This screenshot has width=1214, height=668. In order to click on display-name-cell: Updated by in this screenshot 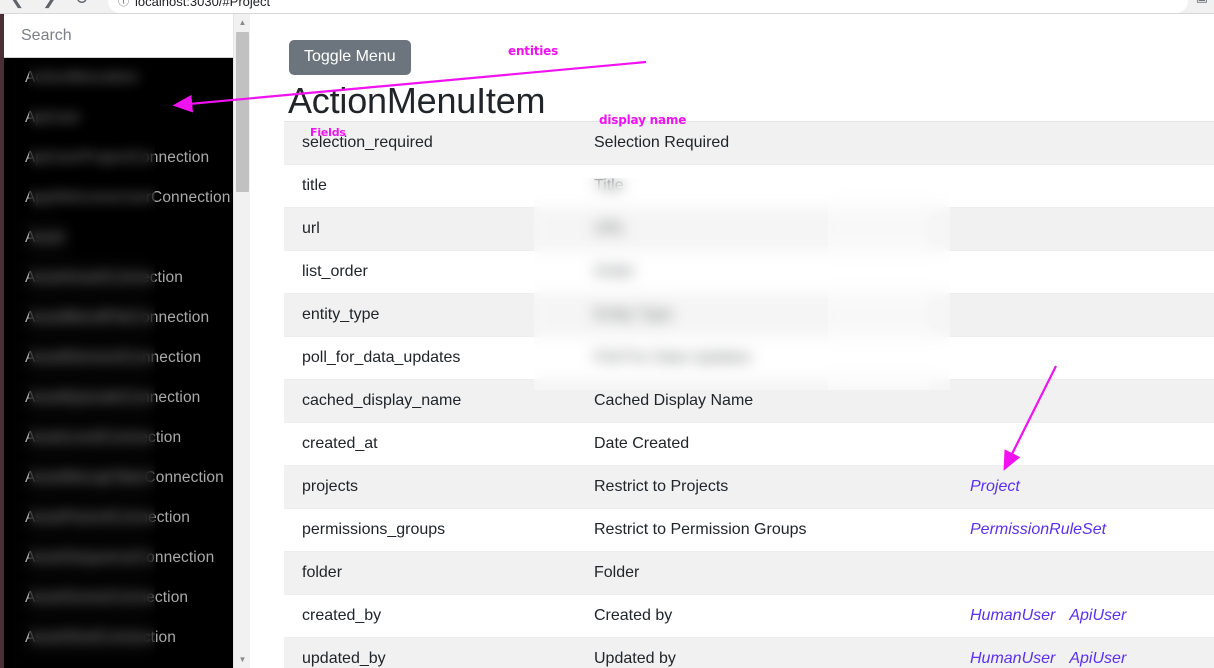, I will do `click(764, 652)`.